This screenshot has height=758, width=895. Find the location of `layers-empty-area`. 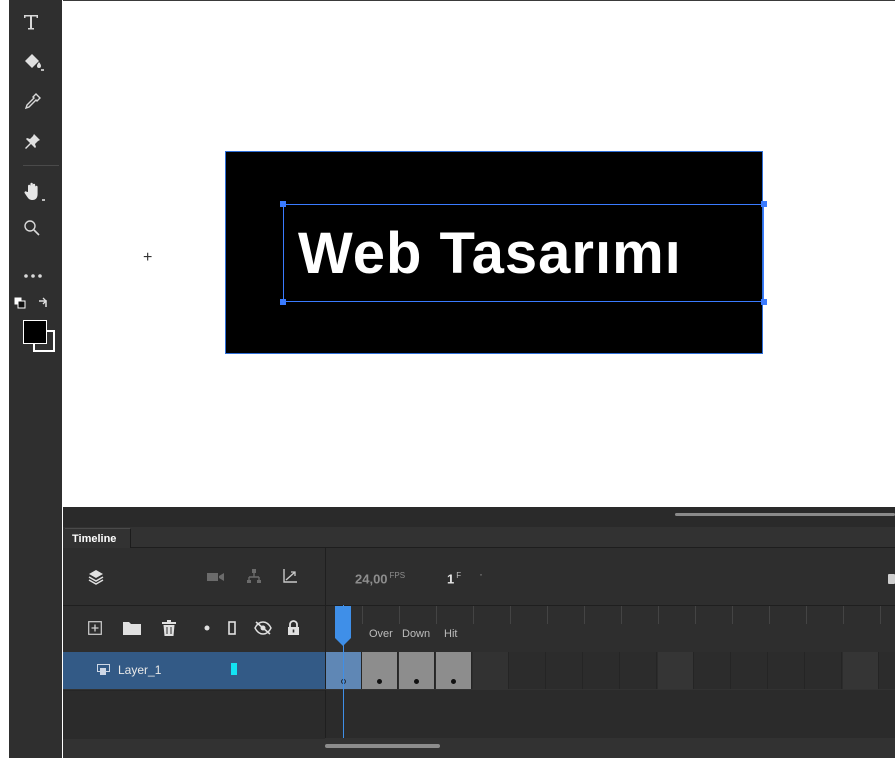

layers-empty-area is located at coordinates (194, 714).